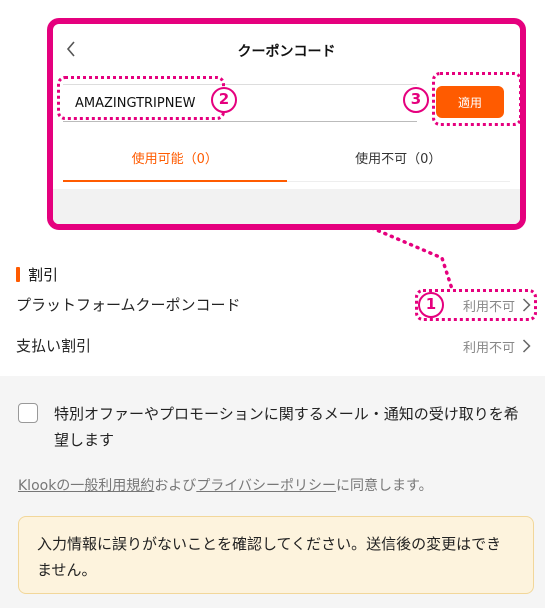 The width and height of the screenshot is (545, 608). What do you see at coordinates (286, 206) in the screenshot?
I see `popup-footer` at bounding box center [286, 206].